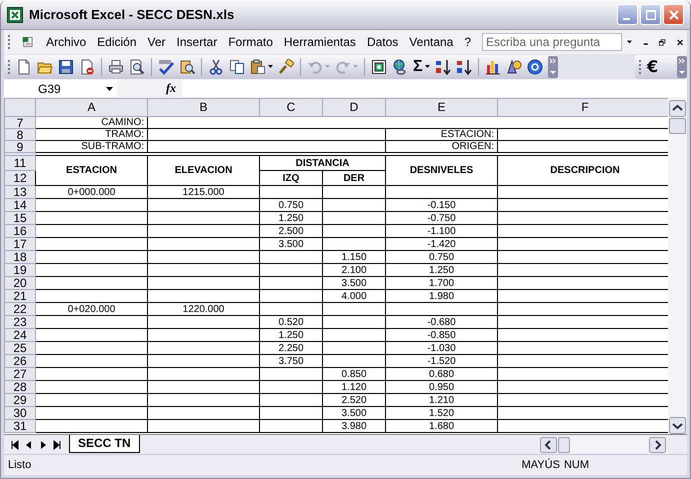 The width and height of the screenshot is (691, 479). Describe the element at coordinates (20, 361) in the screenshot. I see `row-header: 26` at that location.